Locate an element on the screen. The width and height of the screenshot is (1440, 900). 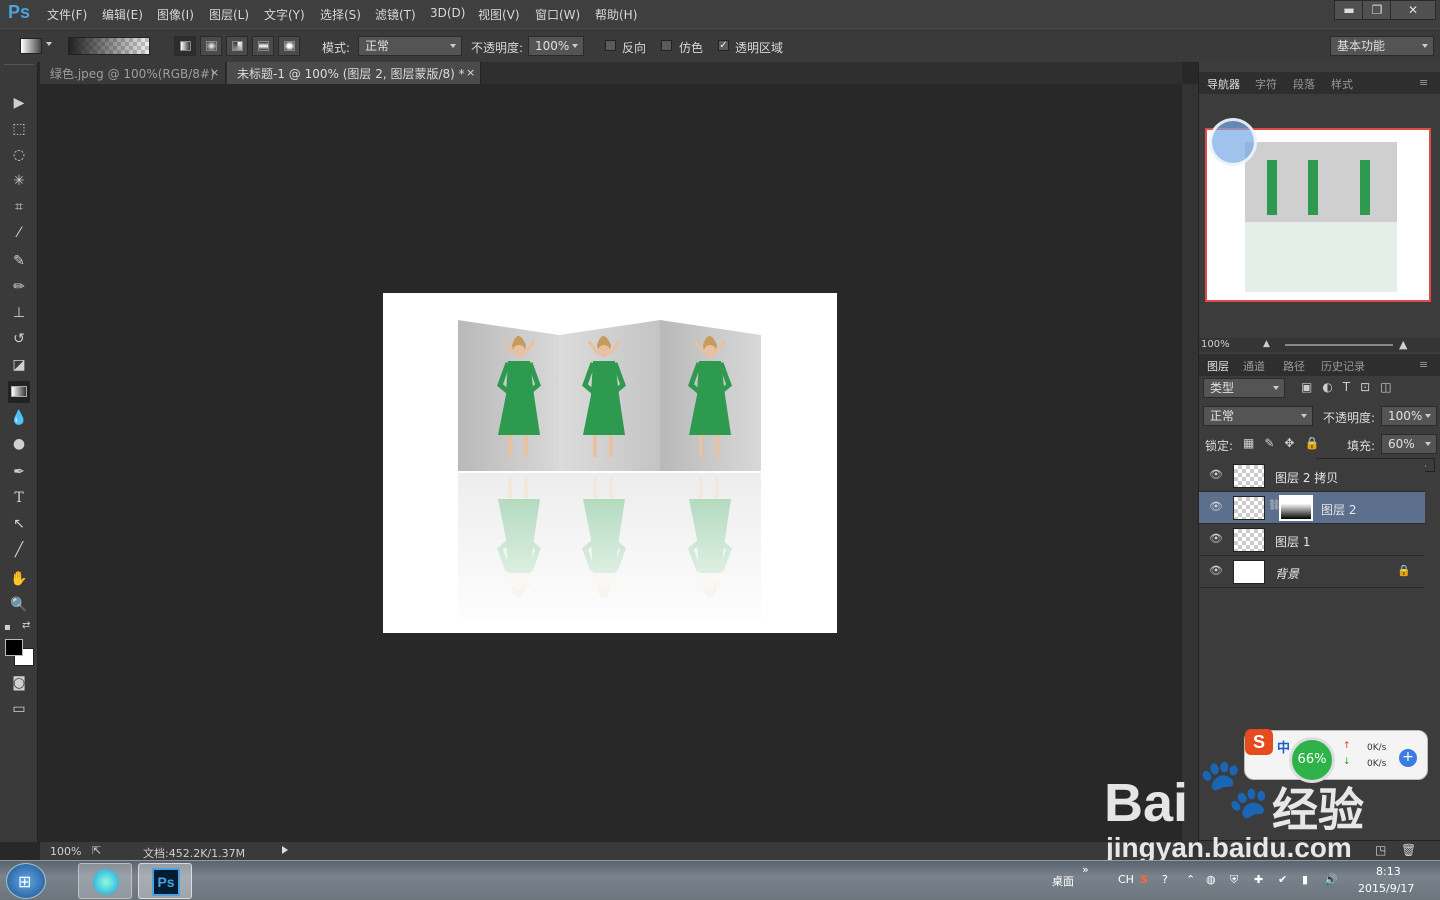
zoom-out-icon: ▲ is located at coordinates (1266, 344).